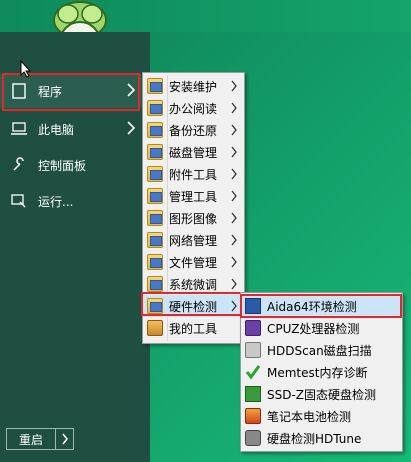  I want to click on cpuz-icon, so click(253, 328).